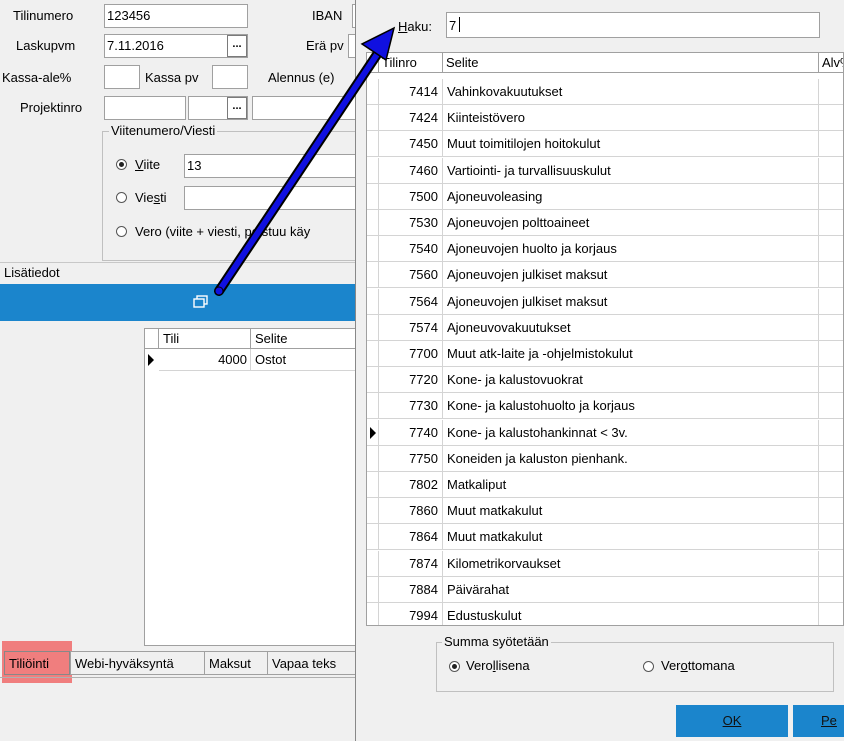 The image size is (844, 741). Describe the element at coordinates (411, 537) in the screenshot. I see `table-cell-tilinro: 7864` at that location.